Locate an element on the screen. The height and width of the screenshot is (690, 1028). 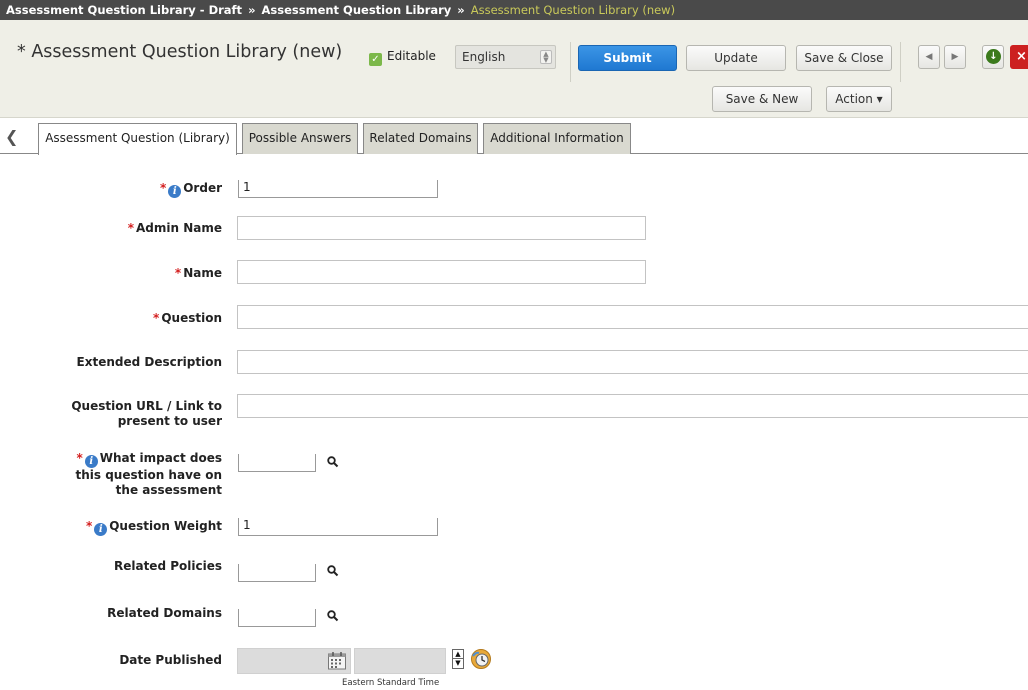
chevron-down-icon: ▼ is located at coordinates (458, 663).